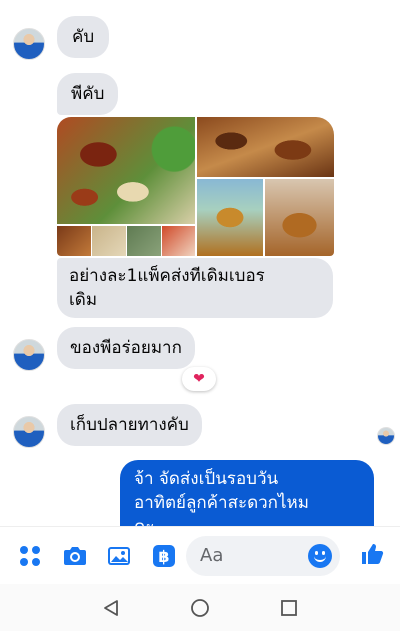 Image resolution: width=400 pixels, height=631 pixels. What do you see at coordinates (289, 610) in the screenshot?
I see `recents-icon` at bounding box center [289, 610].